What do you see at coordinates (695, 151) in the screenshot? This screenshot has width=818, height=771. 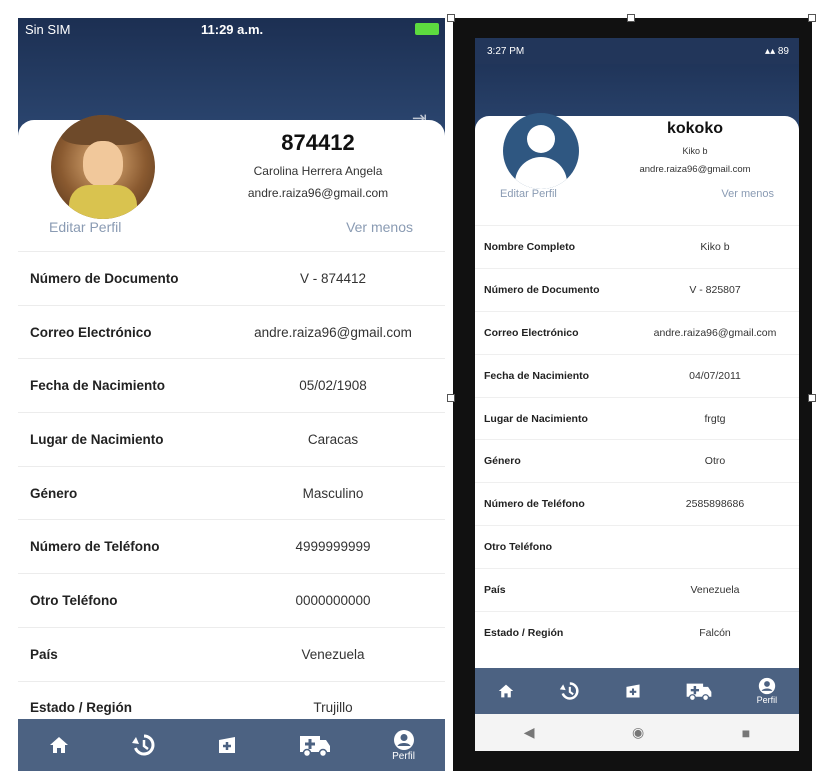 I see `user-name: Kiko b` at bounding box center [695, 151].